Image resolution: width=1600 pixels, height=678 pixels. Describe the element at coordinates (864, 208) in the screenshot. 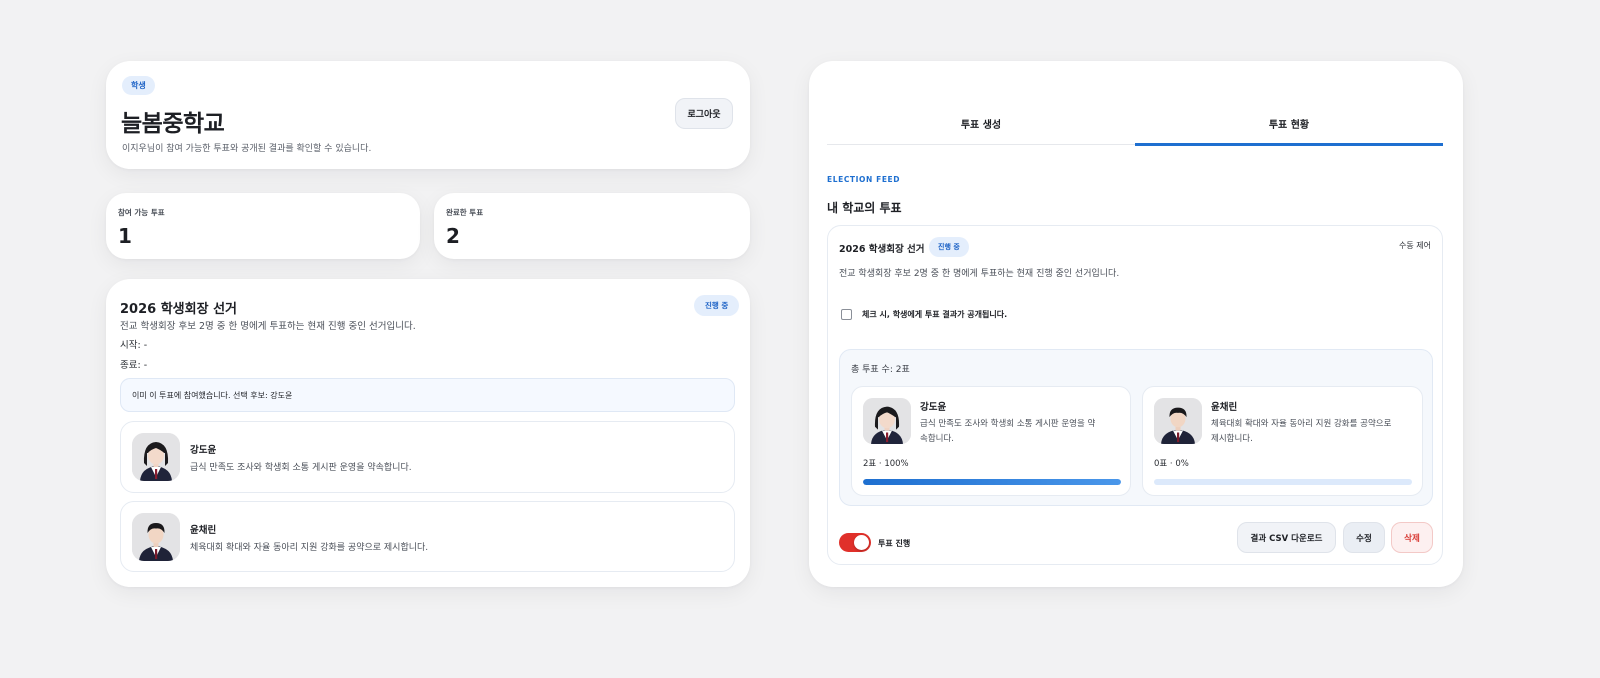

I see `section-title: 내 학교의 투표` at that location.